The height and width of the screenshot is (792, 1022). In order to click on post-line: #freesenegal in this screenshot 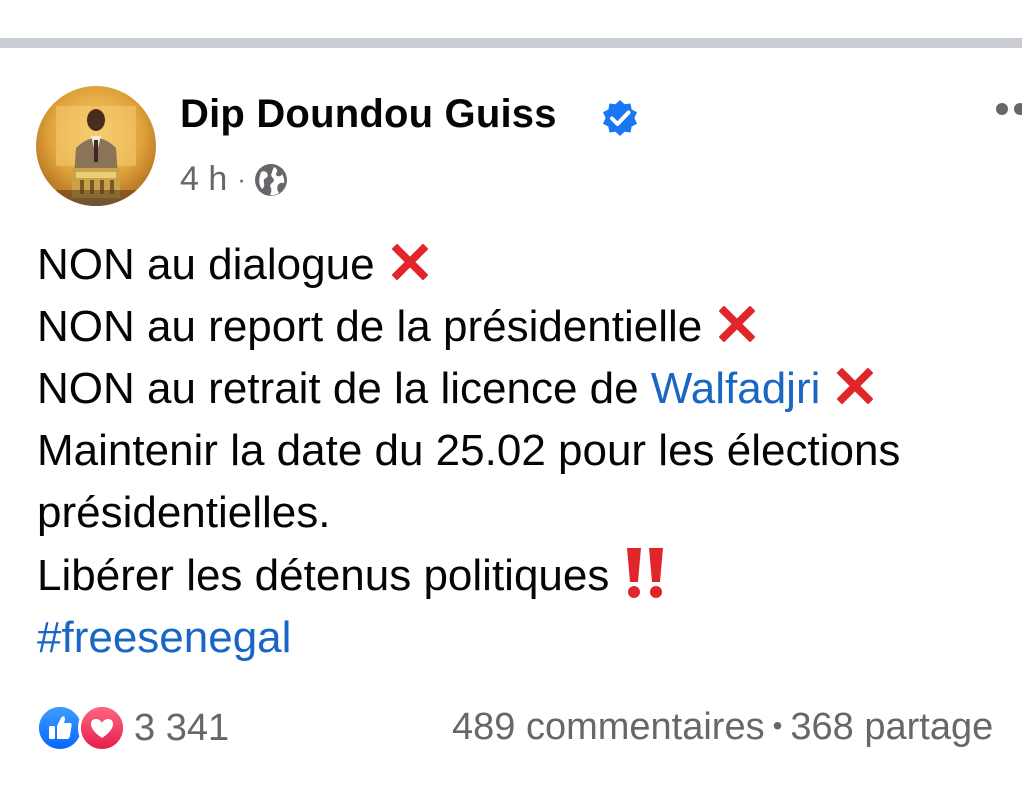, I will do `click(529, 638)`.